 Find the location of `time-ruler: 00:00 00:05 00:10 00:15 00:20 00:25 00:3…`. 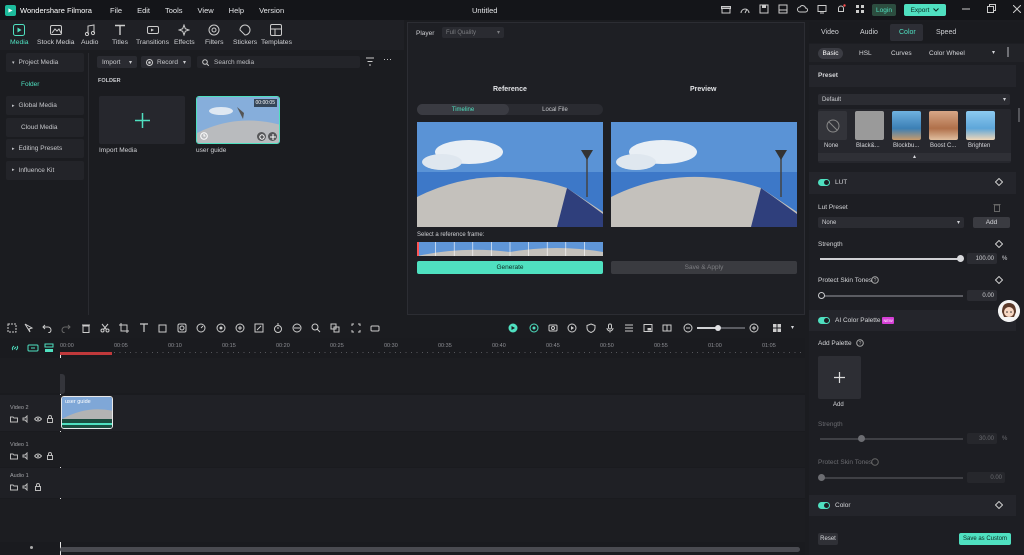

time-ruler: 00:00 00:05 00:10 00:15 00:20 00:25 00:3… is located at coordinates (432, 346).